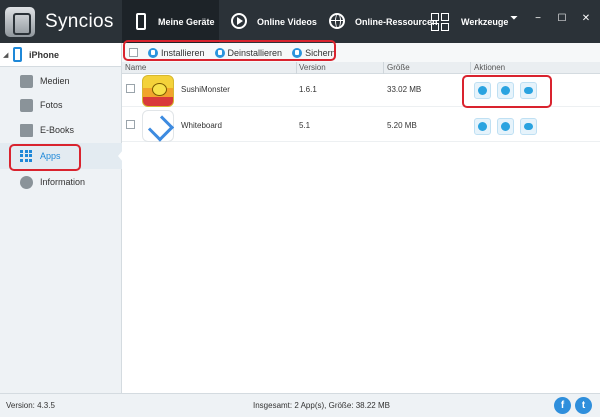  I want to click on highlight-apps, so click(45, 157).